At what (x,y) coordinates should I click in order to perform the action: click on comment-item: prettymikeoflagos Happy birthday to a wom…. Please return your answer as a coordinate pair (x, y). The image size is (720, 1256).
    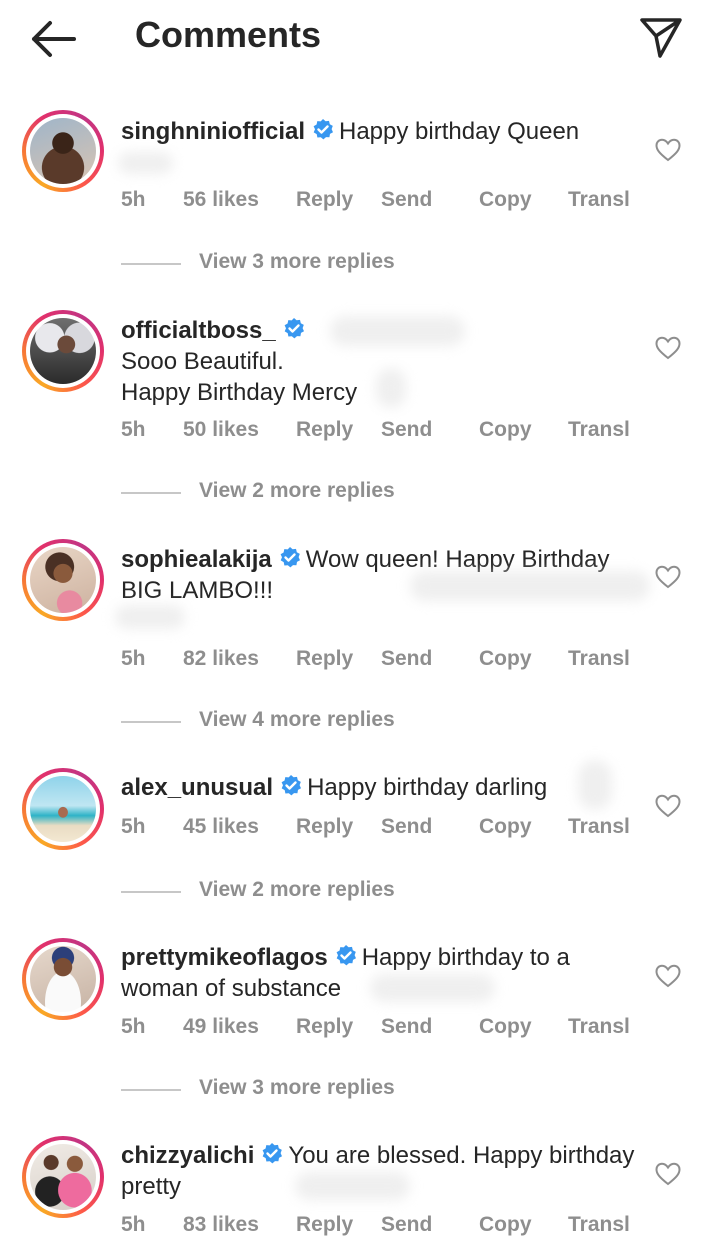
    Looking at the image, I should click on (360, 1023).